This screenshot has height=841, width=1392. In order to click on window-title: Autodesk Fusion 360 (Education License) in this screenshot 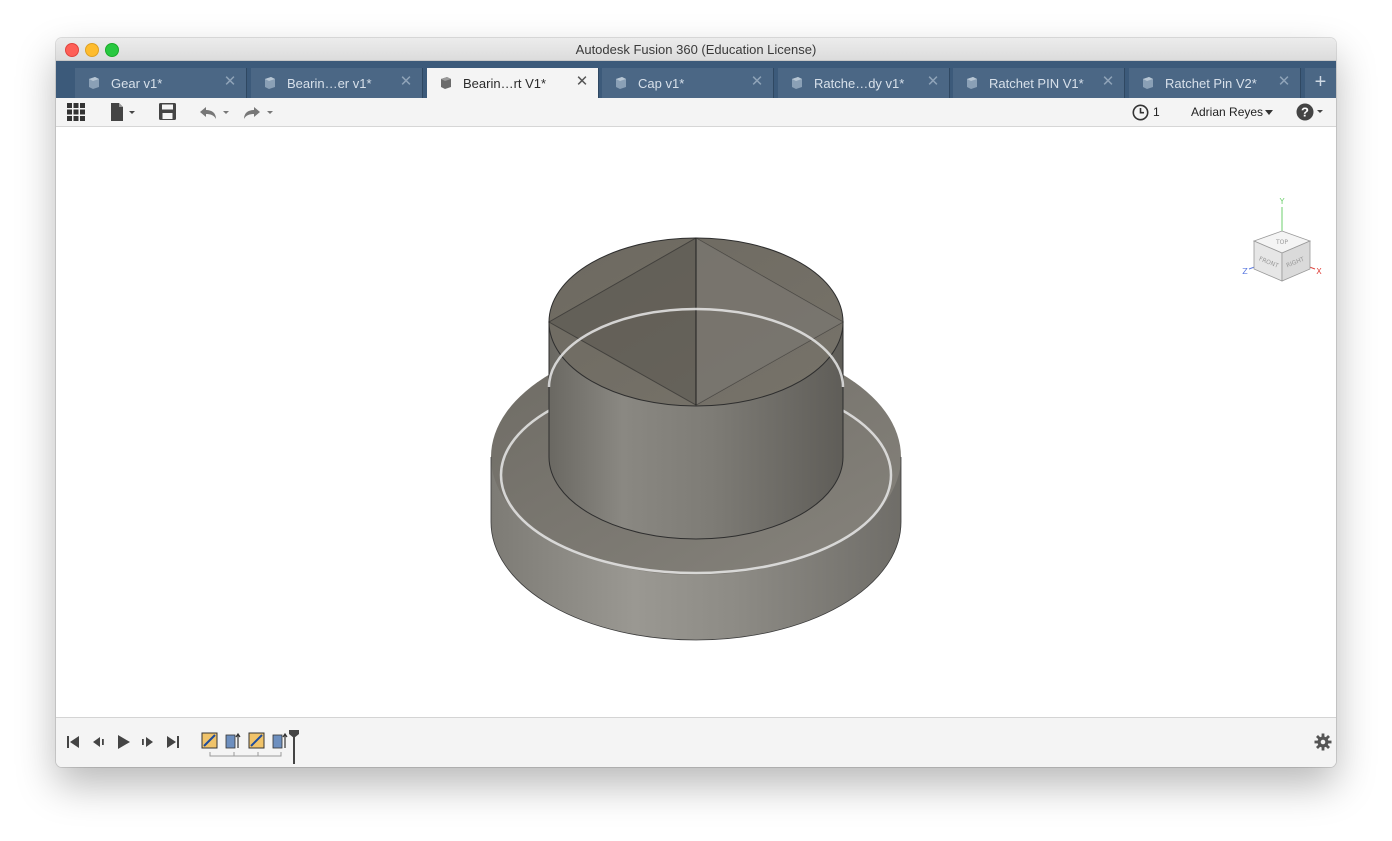, I will do `click(696, 49)`.